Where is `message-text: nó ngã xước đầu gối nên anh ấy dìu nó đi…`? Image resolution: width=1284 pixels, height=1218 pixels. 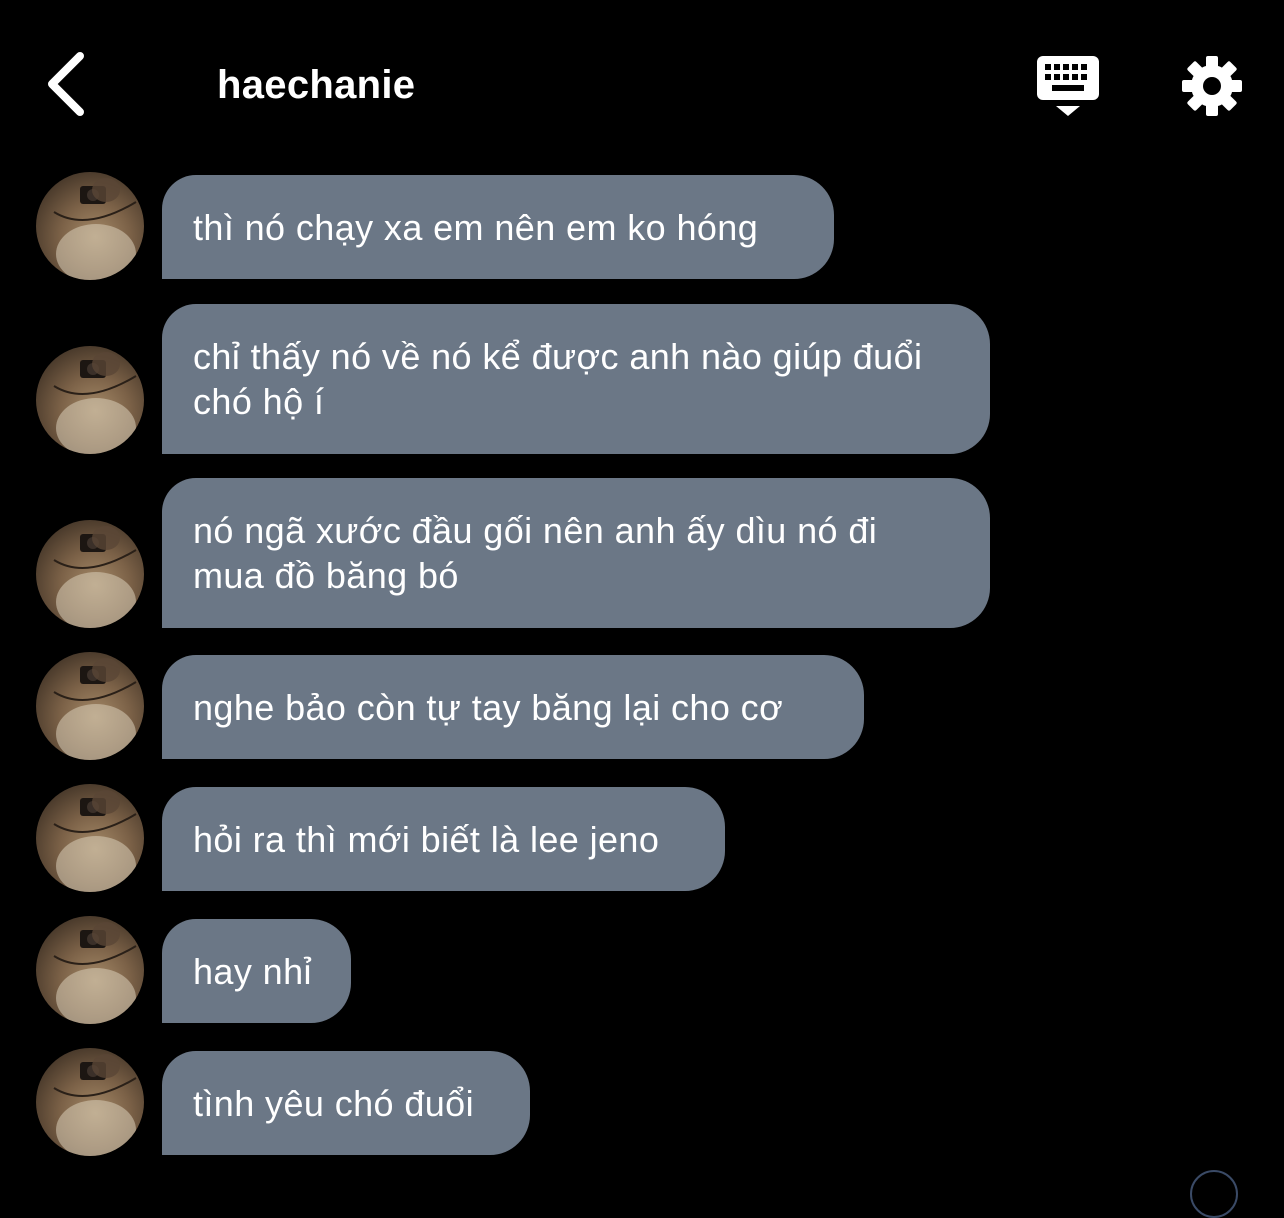
message-text: nó ngã xước đầu gối nên anh ấy dìu nó đi… is located at coordinates (535, 553).